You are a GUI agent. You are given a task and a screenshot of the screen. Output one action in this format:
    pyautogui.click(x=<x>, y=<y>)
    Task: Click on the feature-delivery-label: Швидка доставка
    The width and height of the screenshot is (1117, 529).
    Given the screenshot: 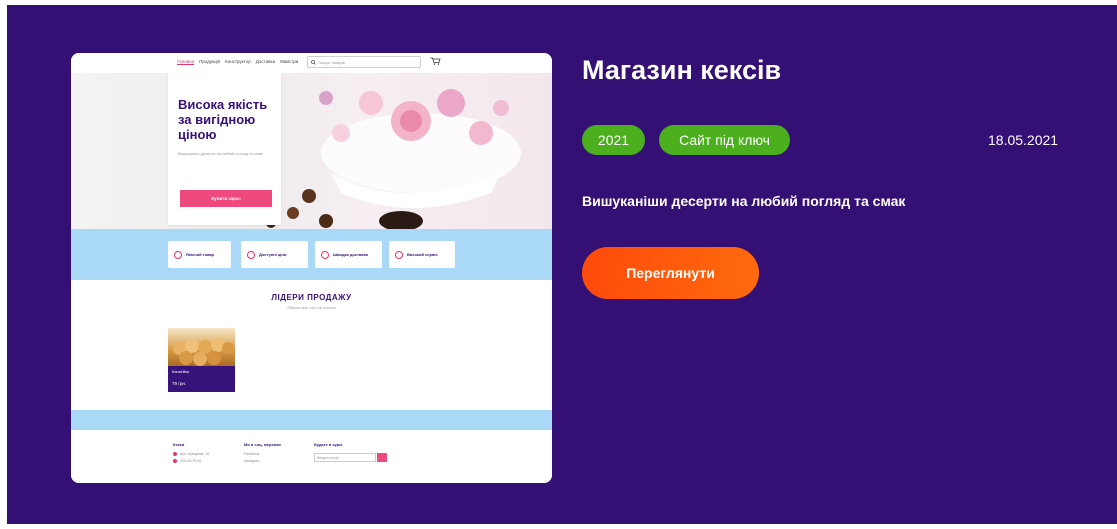 What is the action you would take?
    pyautogui.click(x=350, y=254)
    